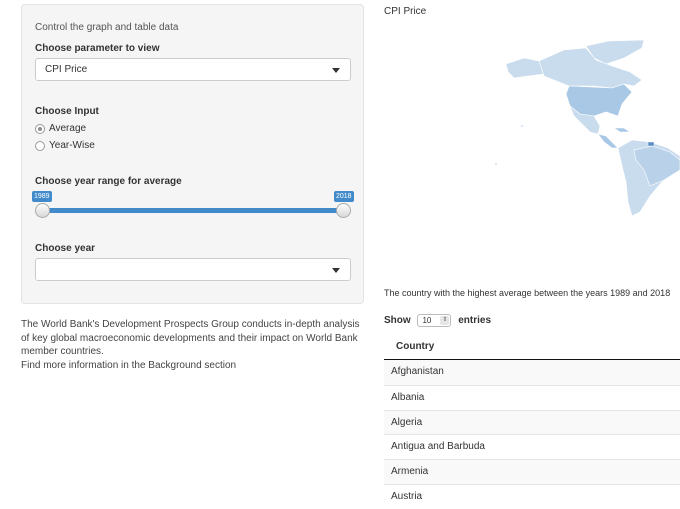 Image resolution: width=680 pixels, height=509 pixels. I want to click on entries-label: entries, so click(475, 321).